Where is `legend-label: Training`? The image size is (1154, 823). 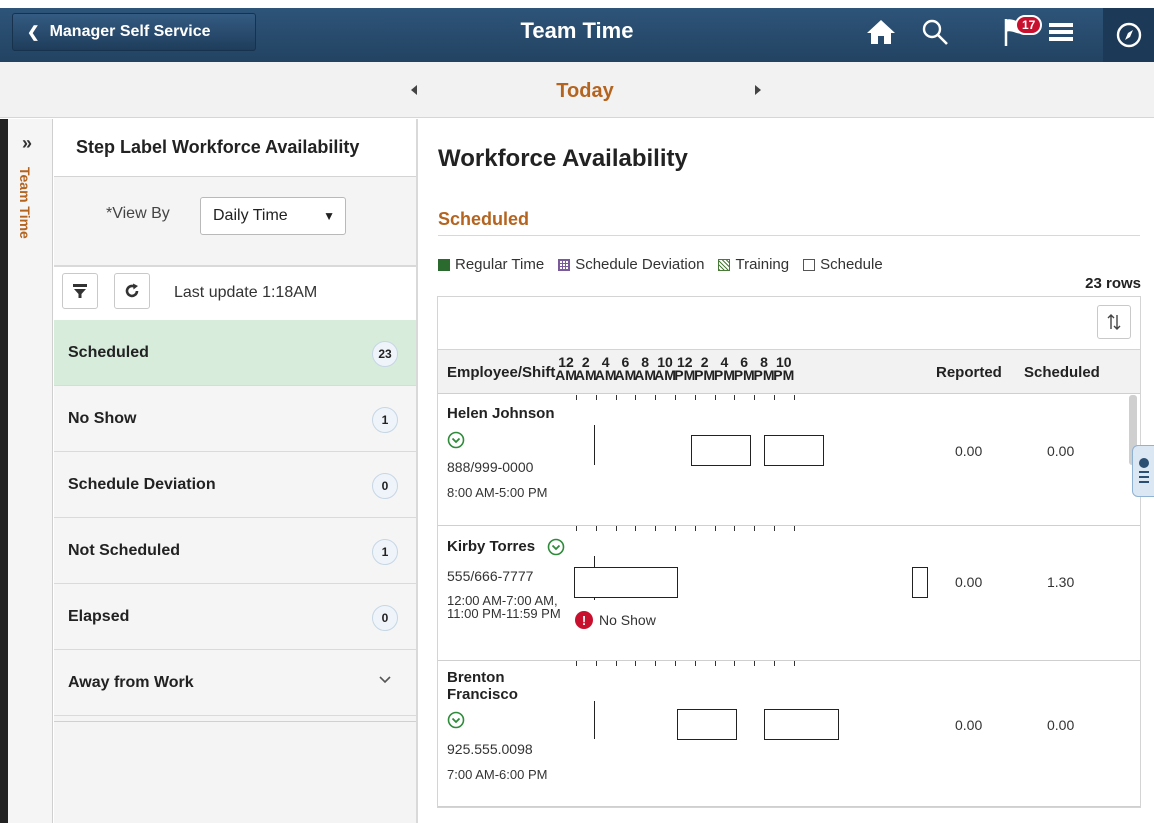
legend-label: Training is located at coordinates (762, 264).